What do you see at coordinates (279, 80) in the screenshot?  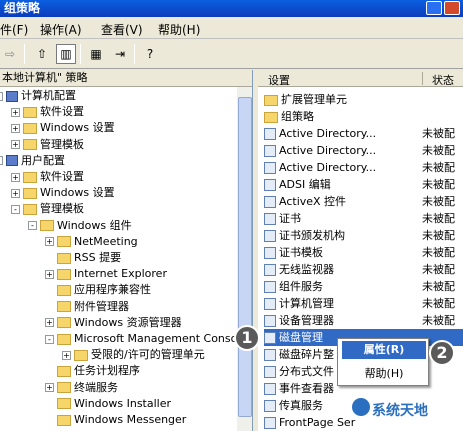 I see `column-setting: 设置` at bounding box center [279, 80].